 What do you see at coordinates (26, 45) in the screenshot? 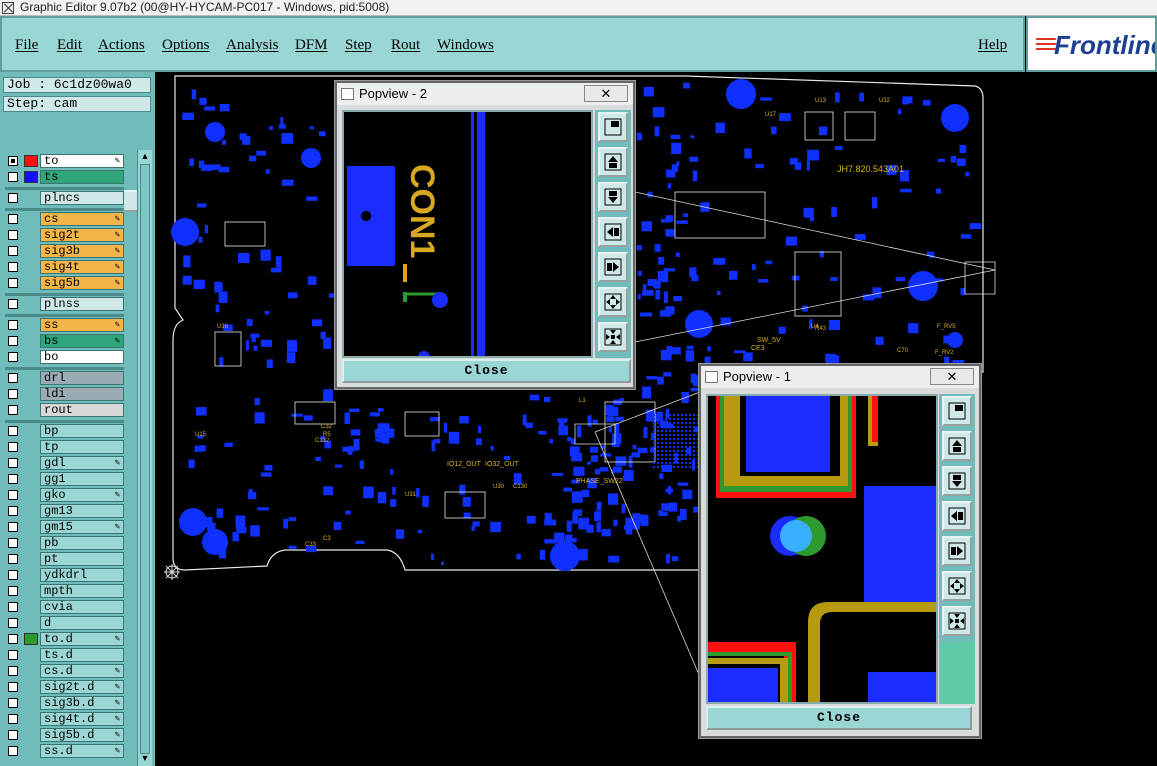
I see `menu-file: File` at bounding box center [26, 45].